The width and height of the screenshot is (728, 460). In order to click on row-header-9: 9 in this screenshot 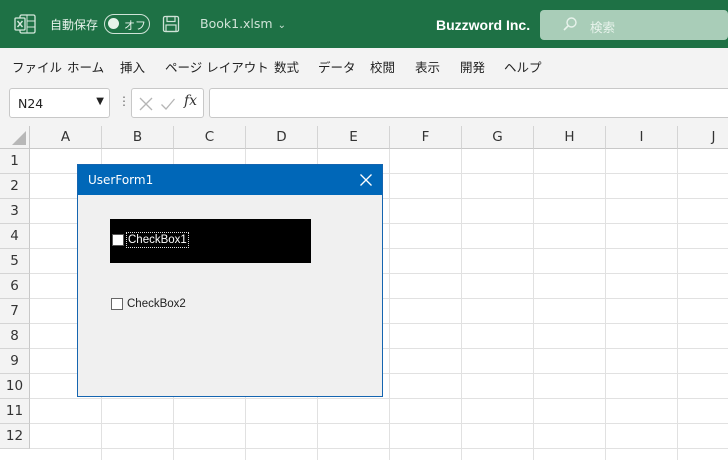, I will do `click(15, 361)`.